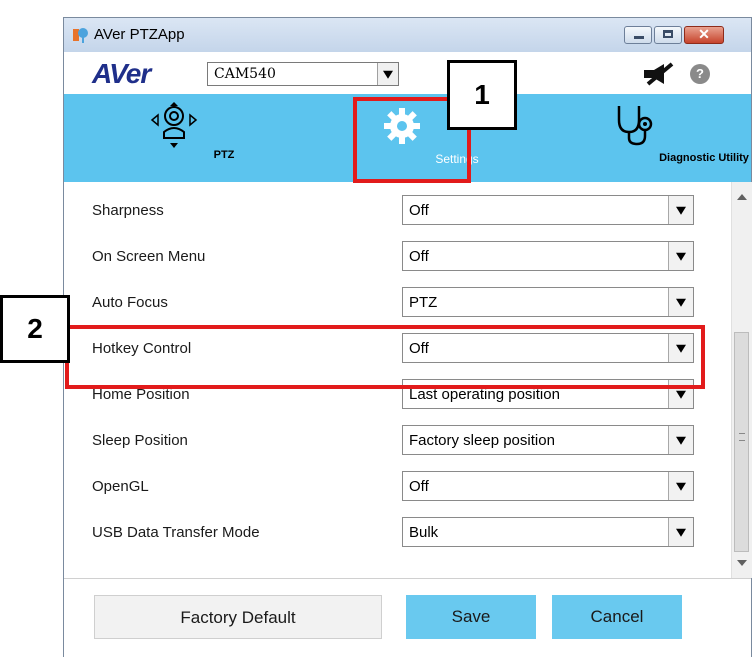 Image resolution: width=752 pixels, height=659 pixels. What do you see at coordinates (423, 302) in the screenshot?
I see `select-value: PTZ` at bounding box center [423, 302].